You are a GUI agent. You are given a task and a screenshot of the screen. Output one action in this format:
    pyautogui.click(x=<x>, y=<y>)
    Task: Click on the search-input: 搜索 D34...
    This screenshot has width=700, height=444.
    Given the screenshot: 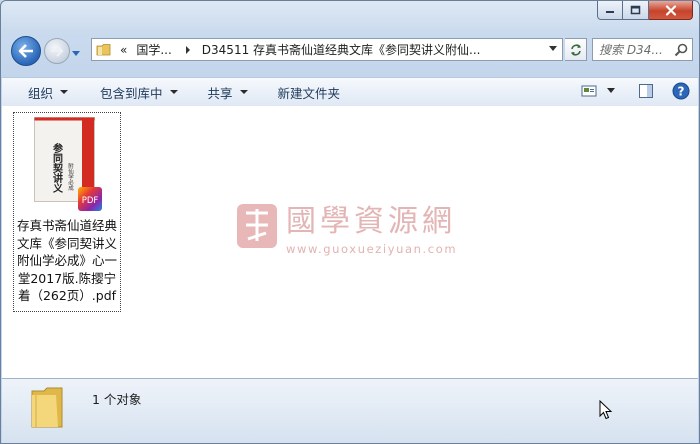 What is the action you would take?
    pyautogui.click(x=636, y=49)
    